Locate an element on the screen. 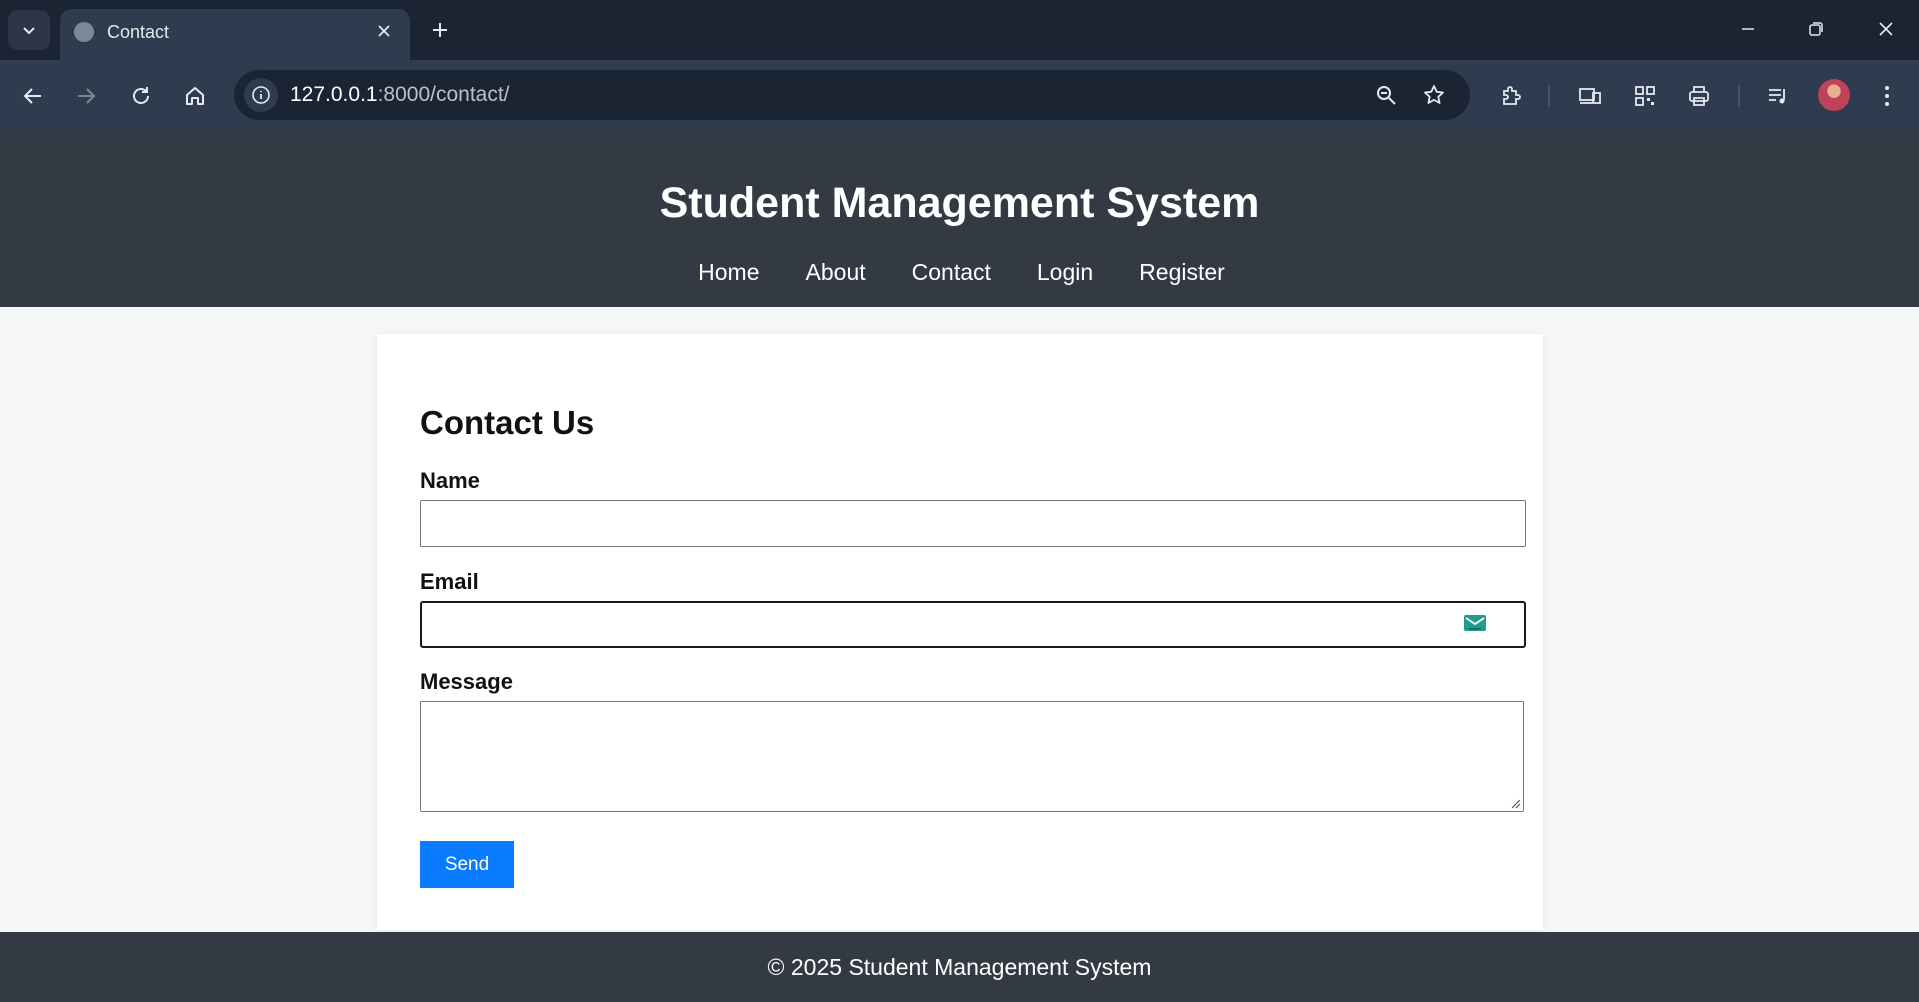 This screenshot has width=1919, height=1002. close-window-button is located at coordinates (1886, 29).